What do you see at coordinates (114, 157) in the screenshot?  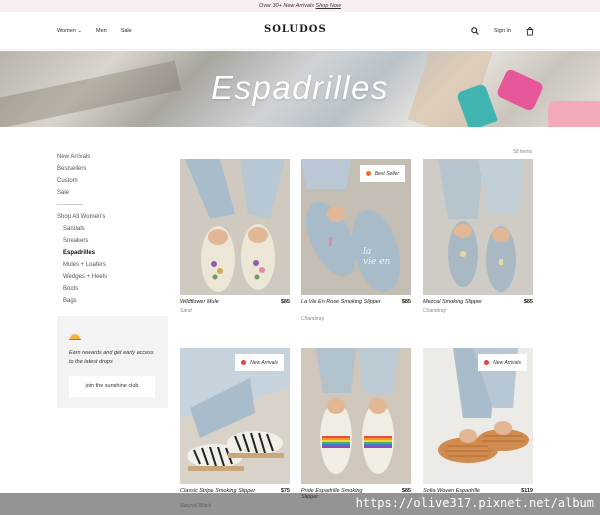 I see `sidebar-item-new-arrivals: New Arrivals` at bounding box center [114, 157].